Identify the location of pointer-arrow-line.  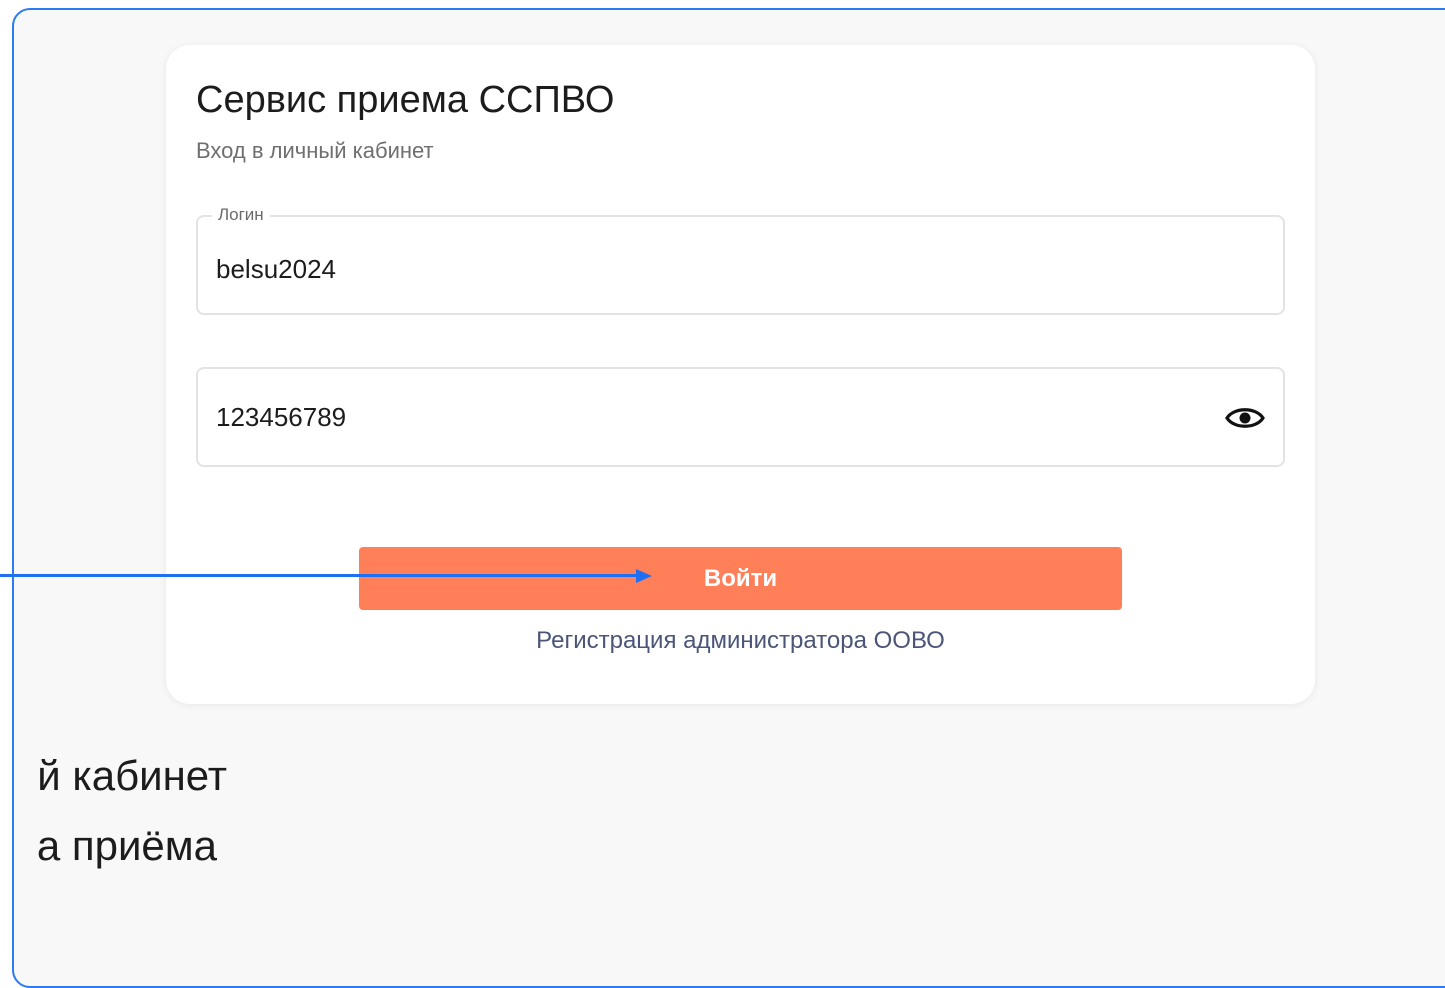
(320, 575).